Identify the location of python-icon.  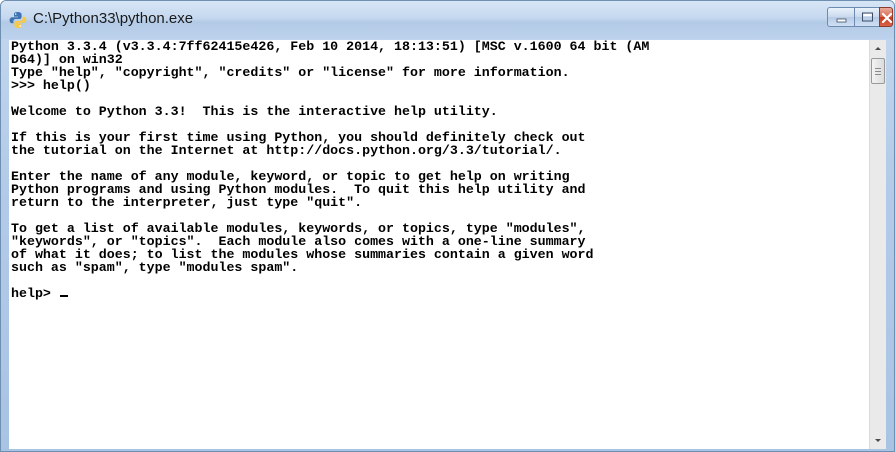
(18, 20).